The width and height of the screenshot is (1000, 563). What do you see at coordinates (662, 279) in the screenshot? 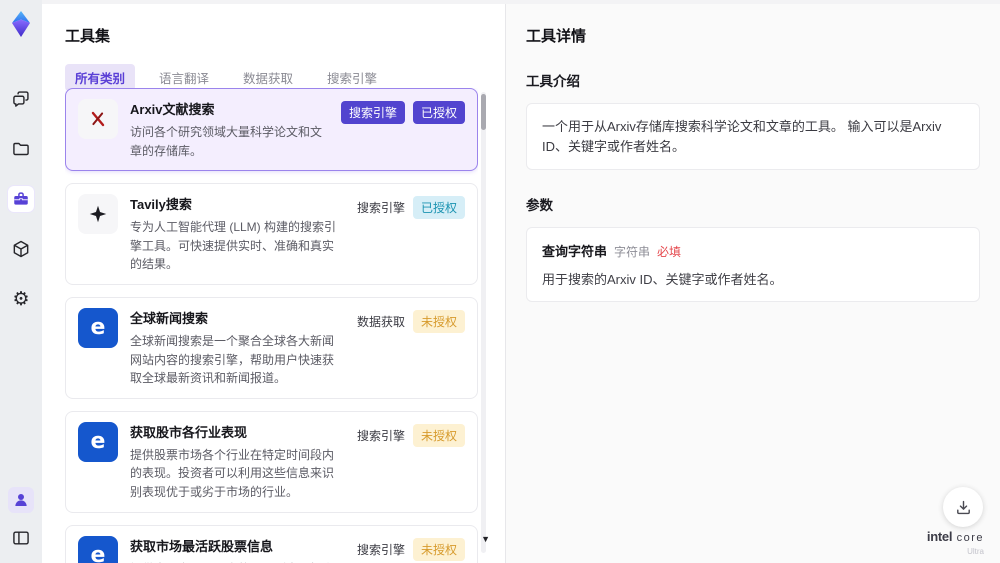
I see `parameter-description: 用于搜索的Arxiv ID、关键字或作者姓名。` at bounding box center [662, 279].